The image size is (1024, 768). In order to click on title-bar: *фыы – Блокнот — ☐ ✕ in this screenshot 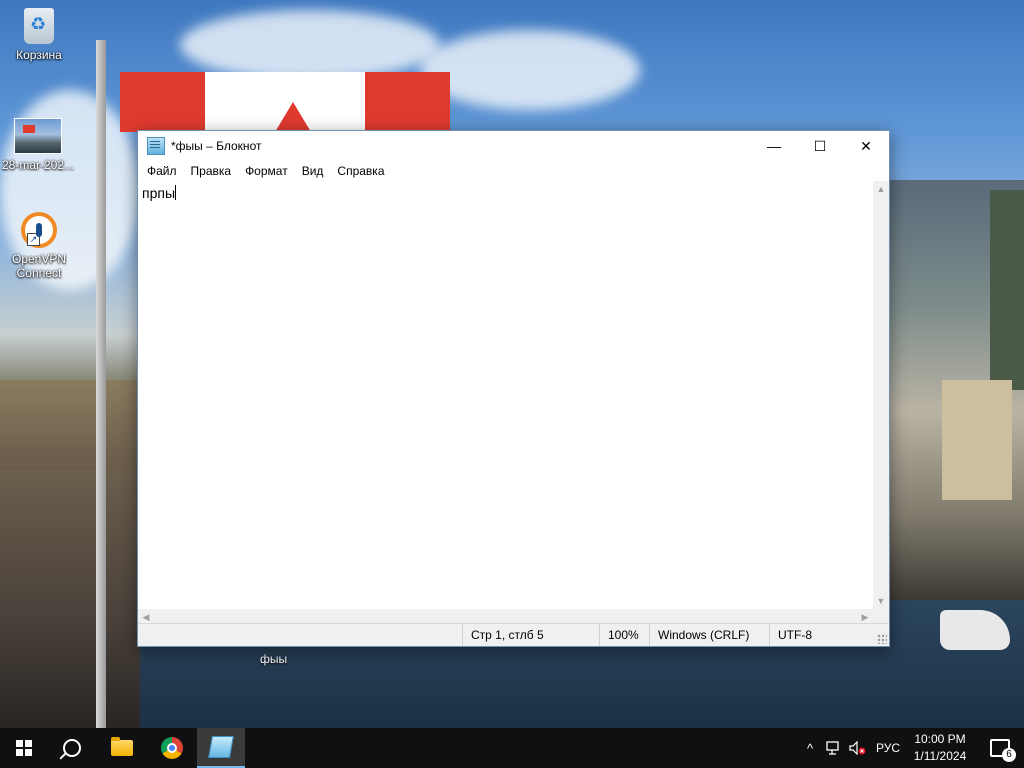, I will do `click(513, 146)`.